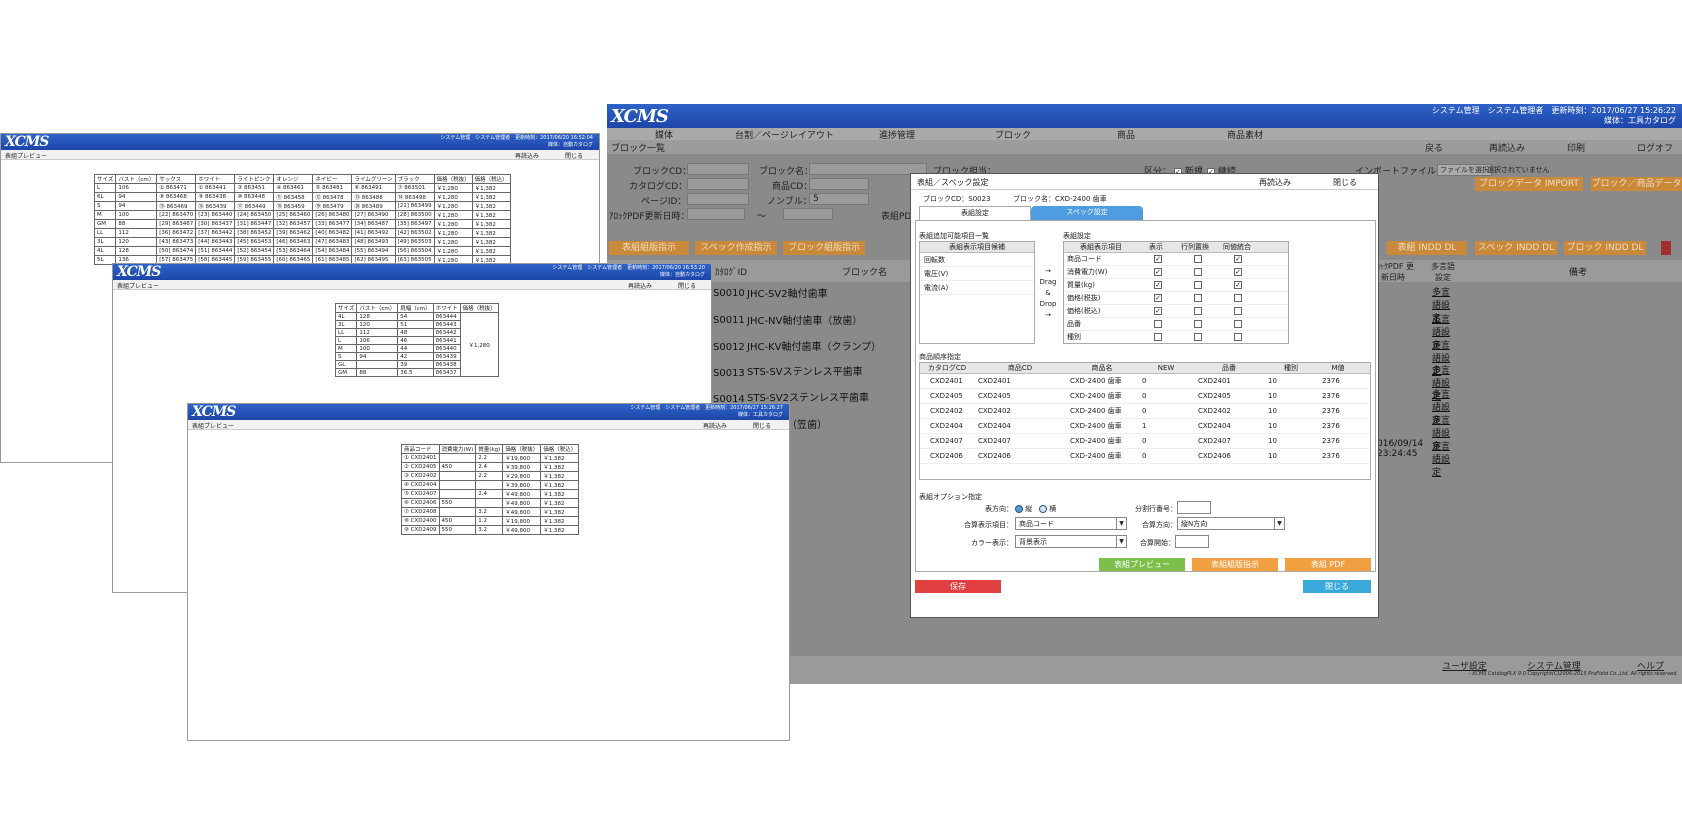 The height and width of the screenshot is (833, 1682). I want to click on table-cell: [24] 863450, so click(254, 215).